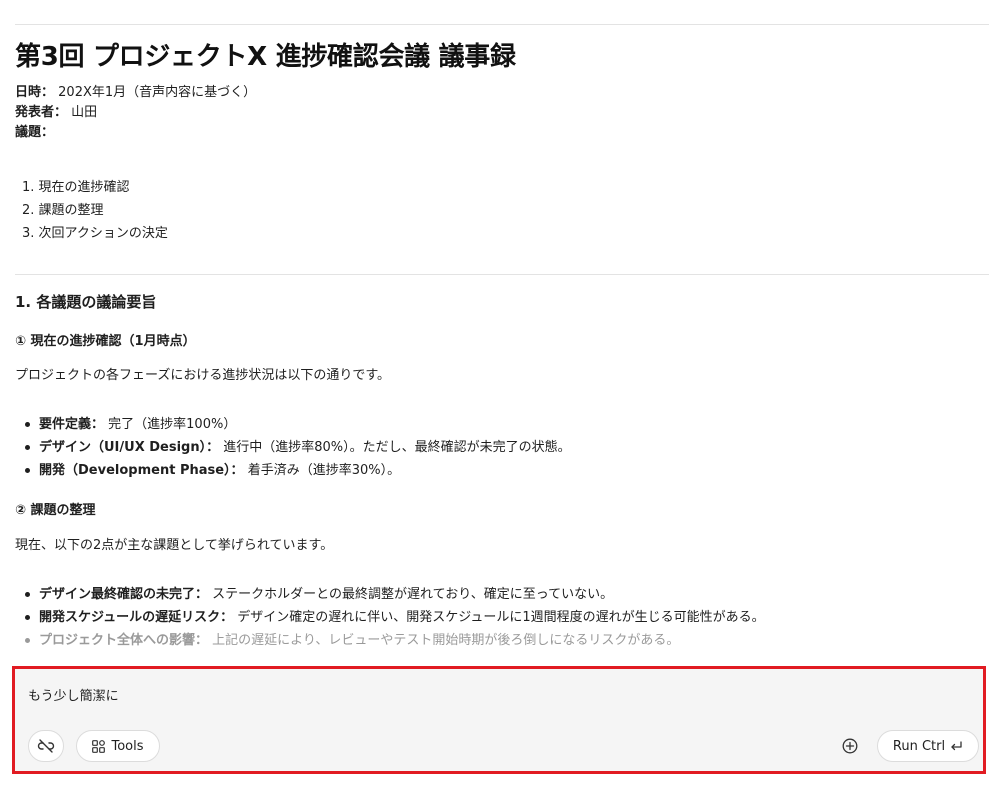 The height and width of the screenshot is (786, 994). What do you see at coordinates (73, 694) in the screenshot?
I see `prompt-input: もう少し簡潔に` at bounding box center [73, 694].